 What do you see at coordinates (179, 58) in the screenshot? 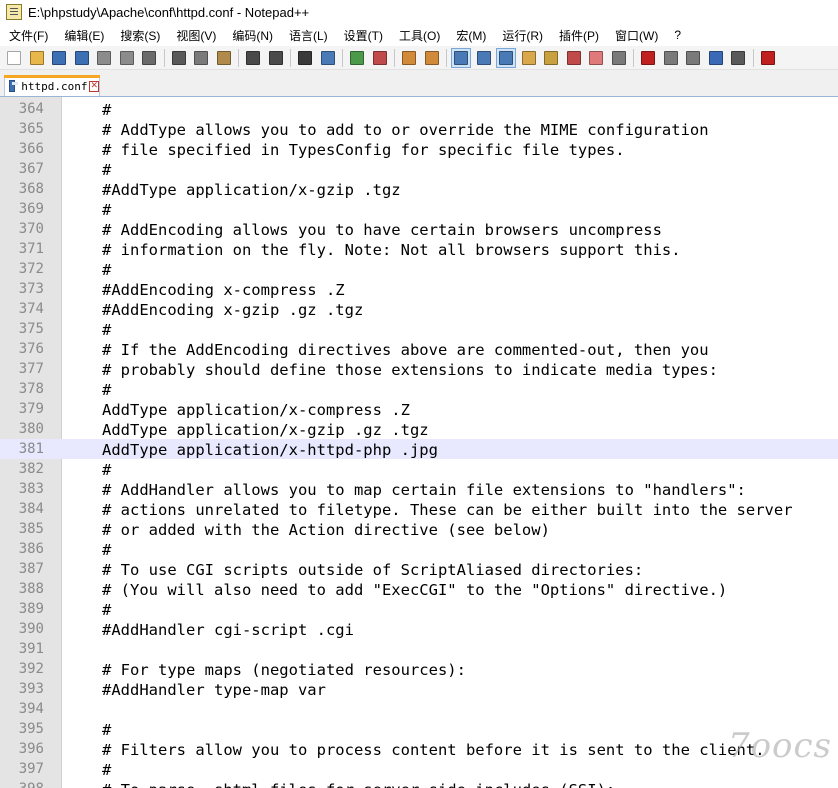
I see `cut-button` at bounding box center [179, 58].